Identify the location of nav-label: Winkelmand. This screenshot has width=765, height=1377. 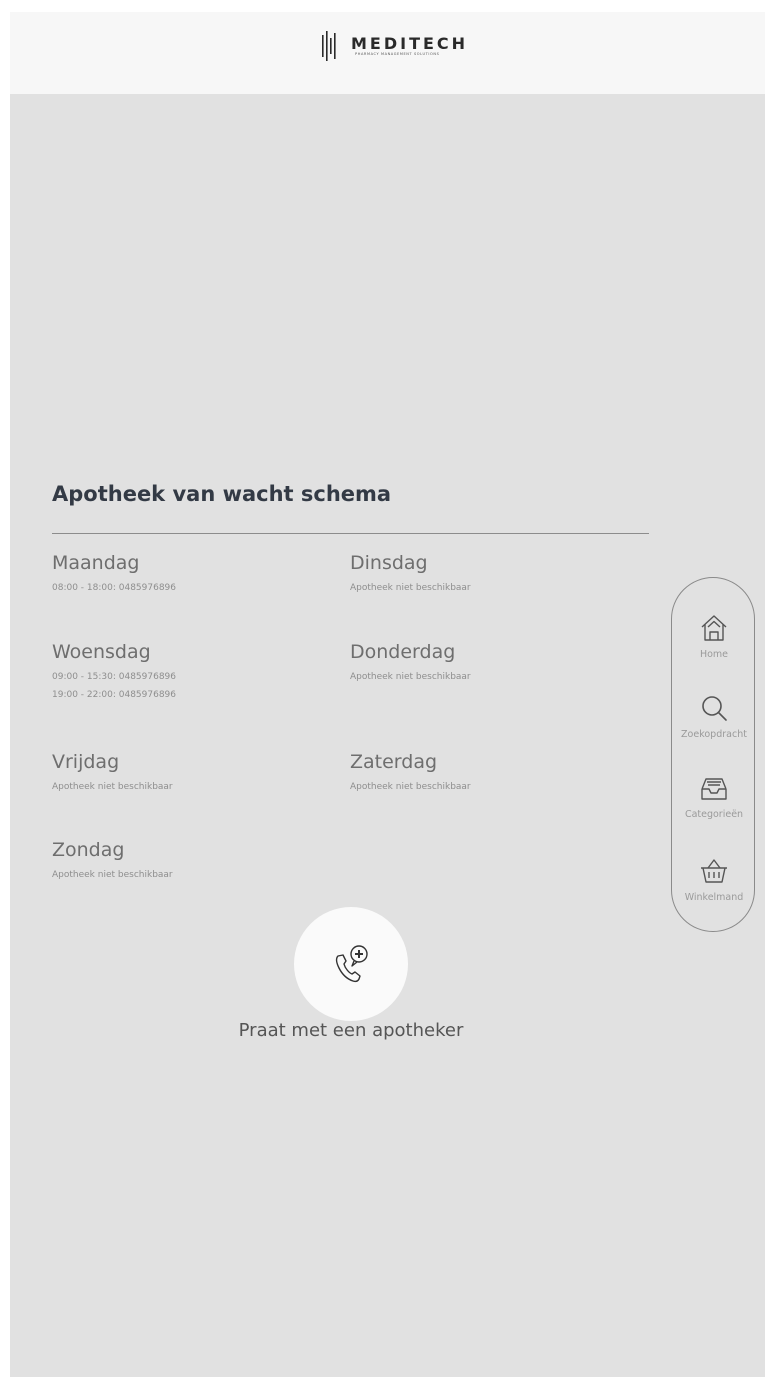
(714, 897).